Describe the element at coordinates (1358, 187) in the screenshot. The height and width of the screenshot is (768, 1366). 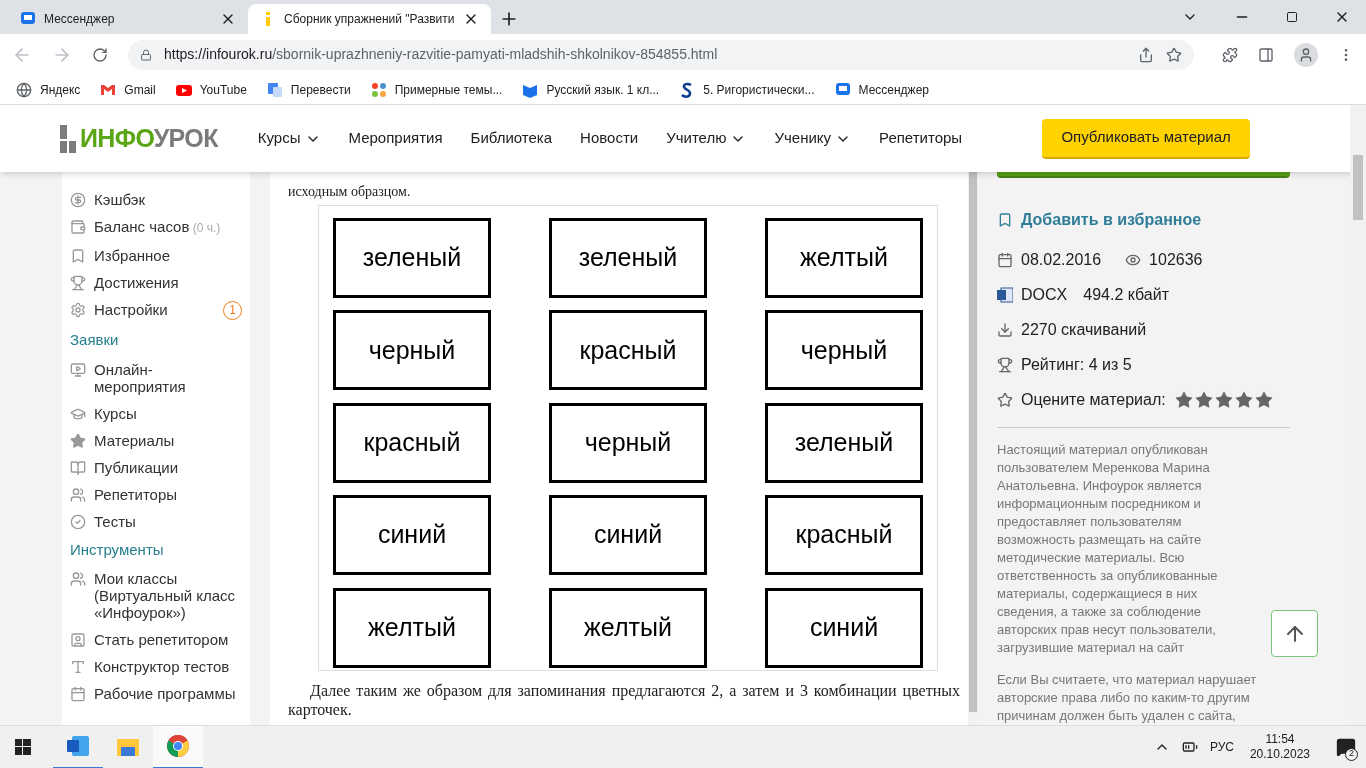
I see `page-scrollbar-thumb` at that location.